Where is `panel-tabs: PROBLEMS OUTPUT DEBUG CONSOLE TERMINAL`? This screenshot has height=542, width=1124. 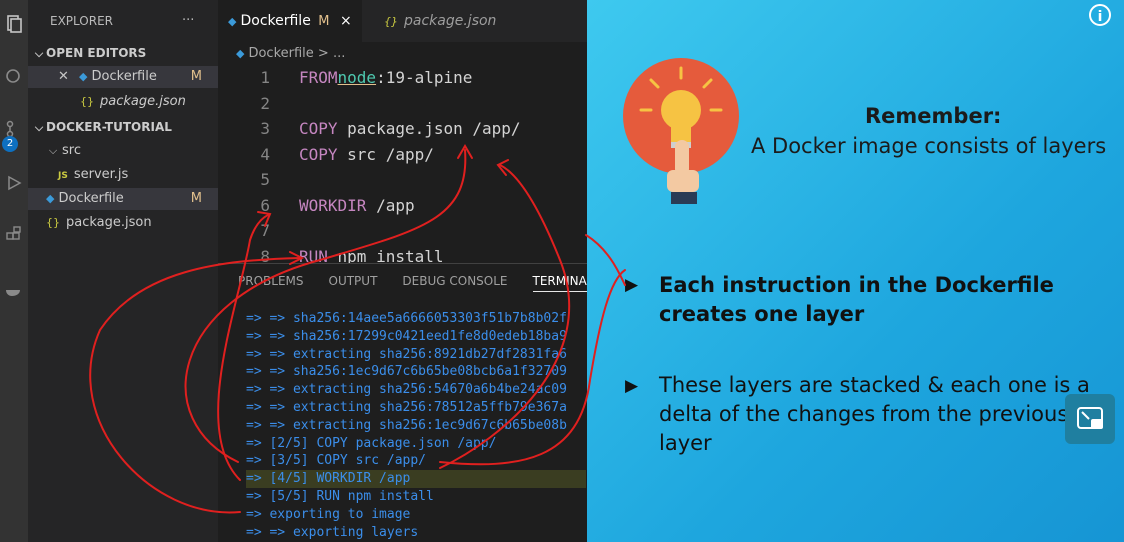 panel-tabs: PROBLEMS OUTPUT DEBUG CONSOLE TERMINAL is located at coordinates (412, 284).